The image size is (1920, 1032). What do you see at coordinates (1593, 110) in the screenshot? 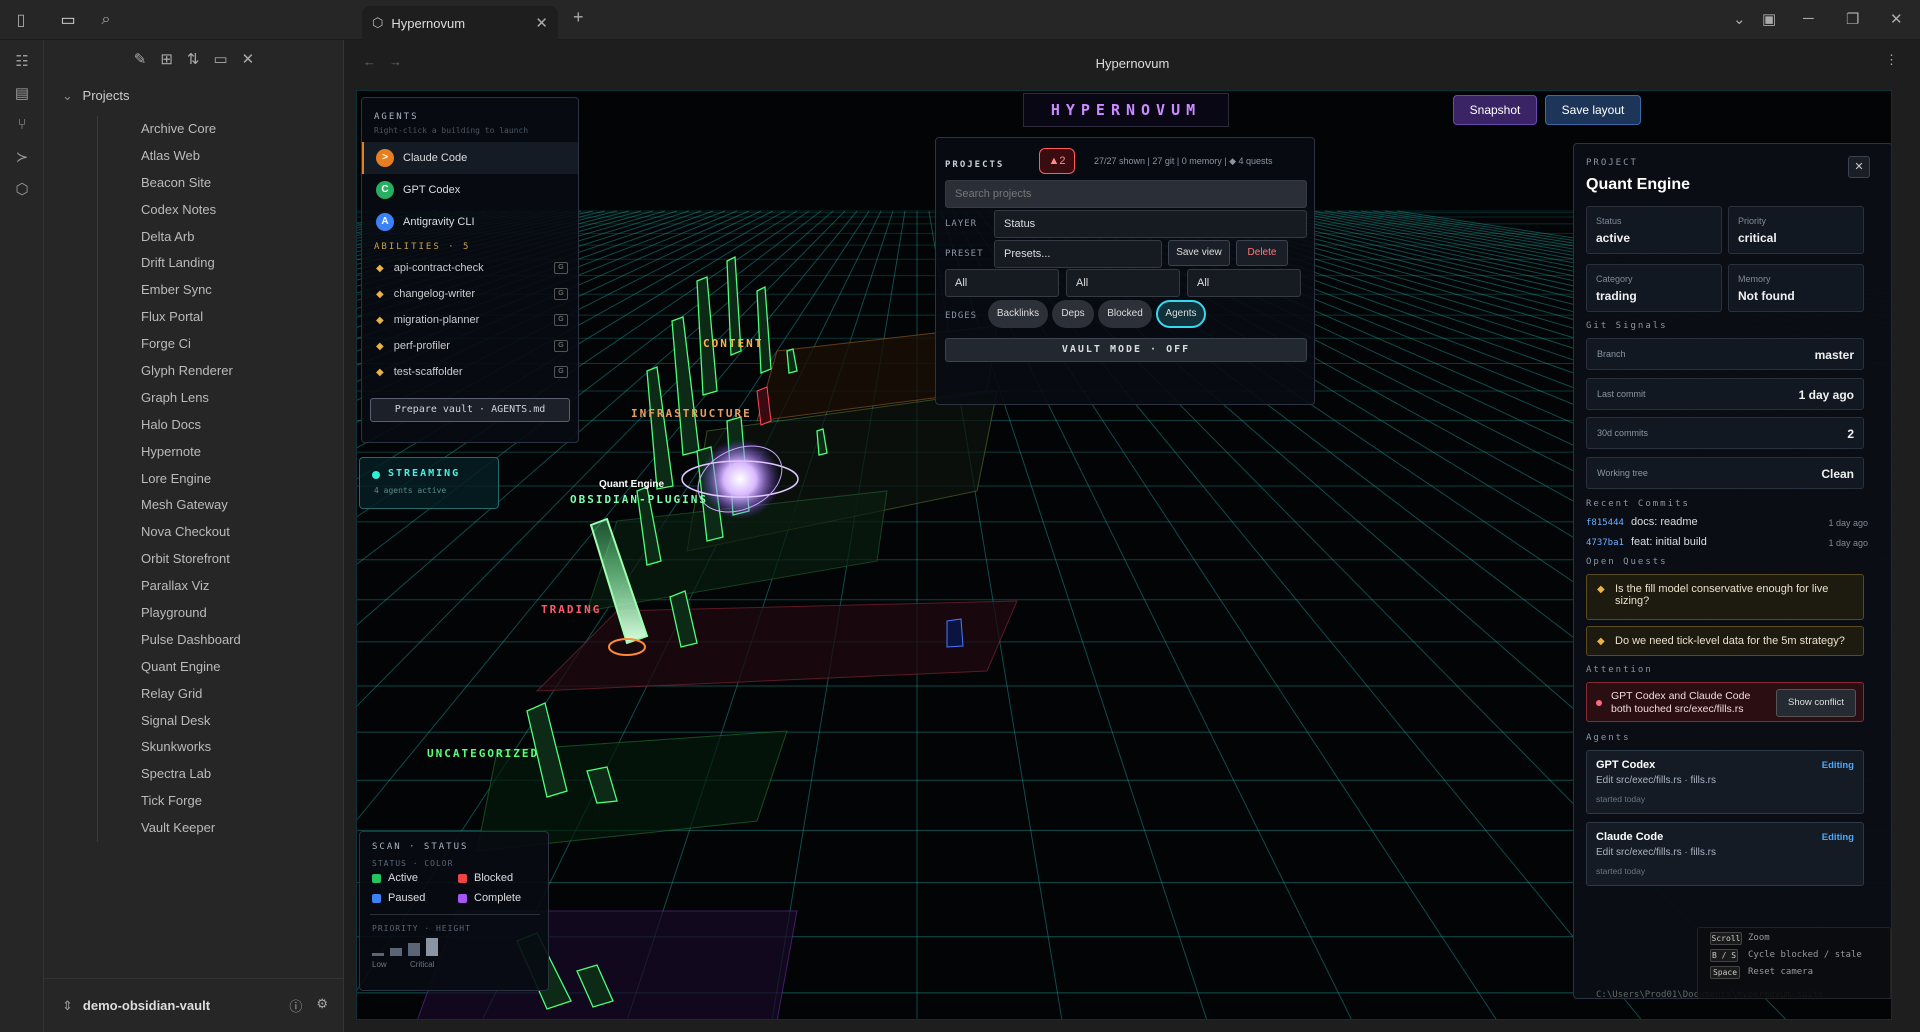
I see `save-layout-button: Save layout` at bounding box center [1593, 110].